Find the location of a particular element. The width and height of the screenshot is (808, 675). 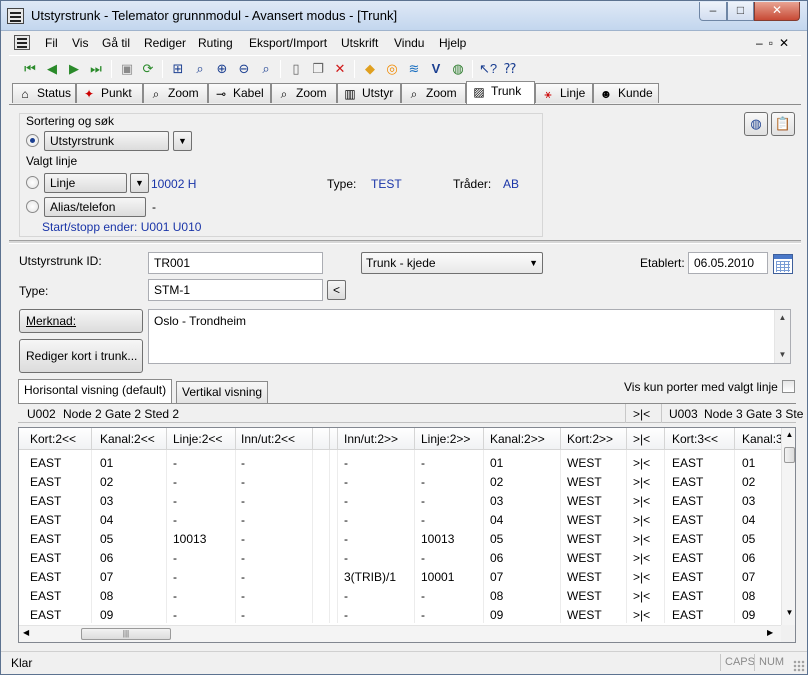

visio-icon: V is located at coordinates (436, 69).